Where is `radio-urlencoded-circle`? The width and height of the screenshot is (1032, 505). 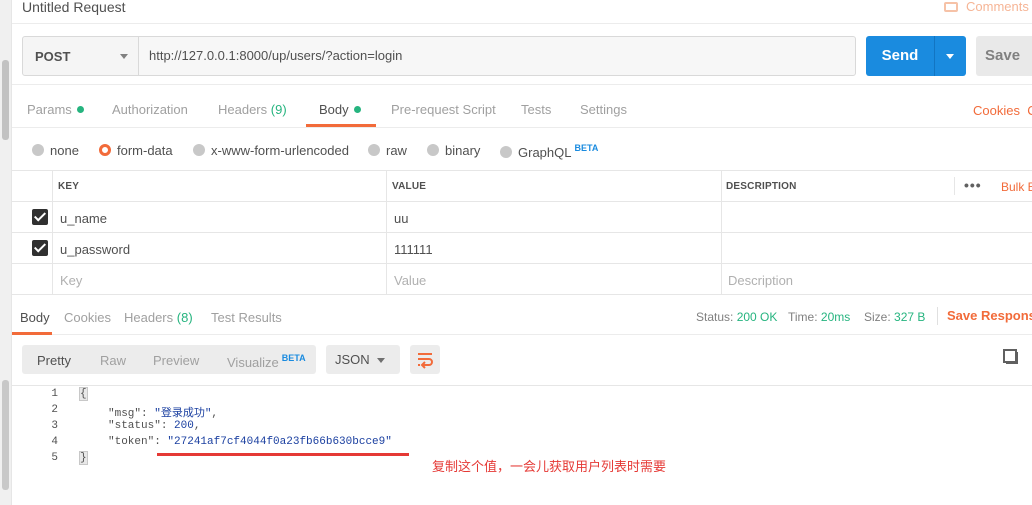 radio-urlencoded-circle is located at coordinates (199, 150).